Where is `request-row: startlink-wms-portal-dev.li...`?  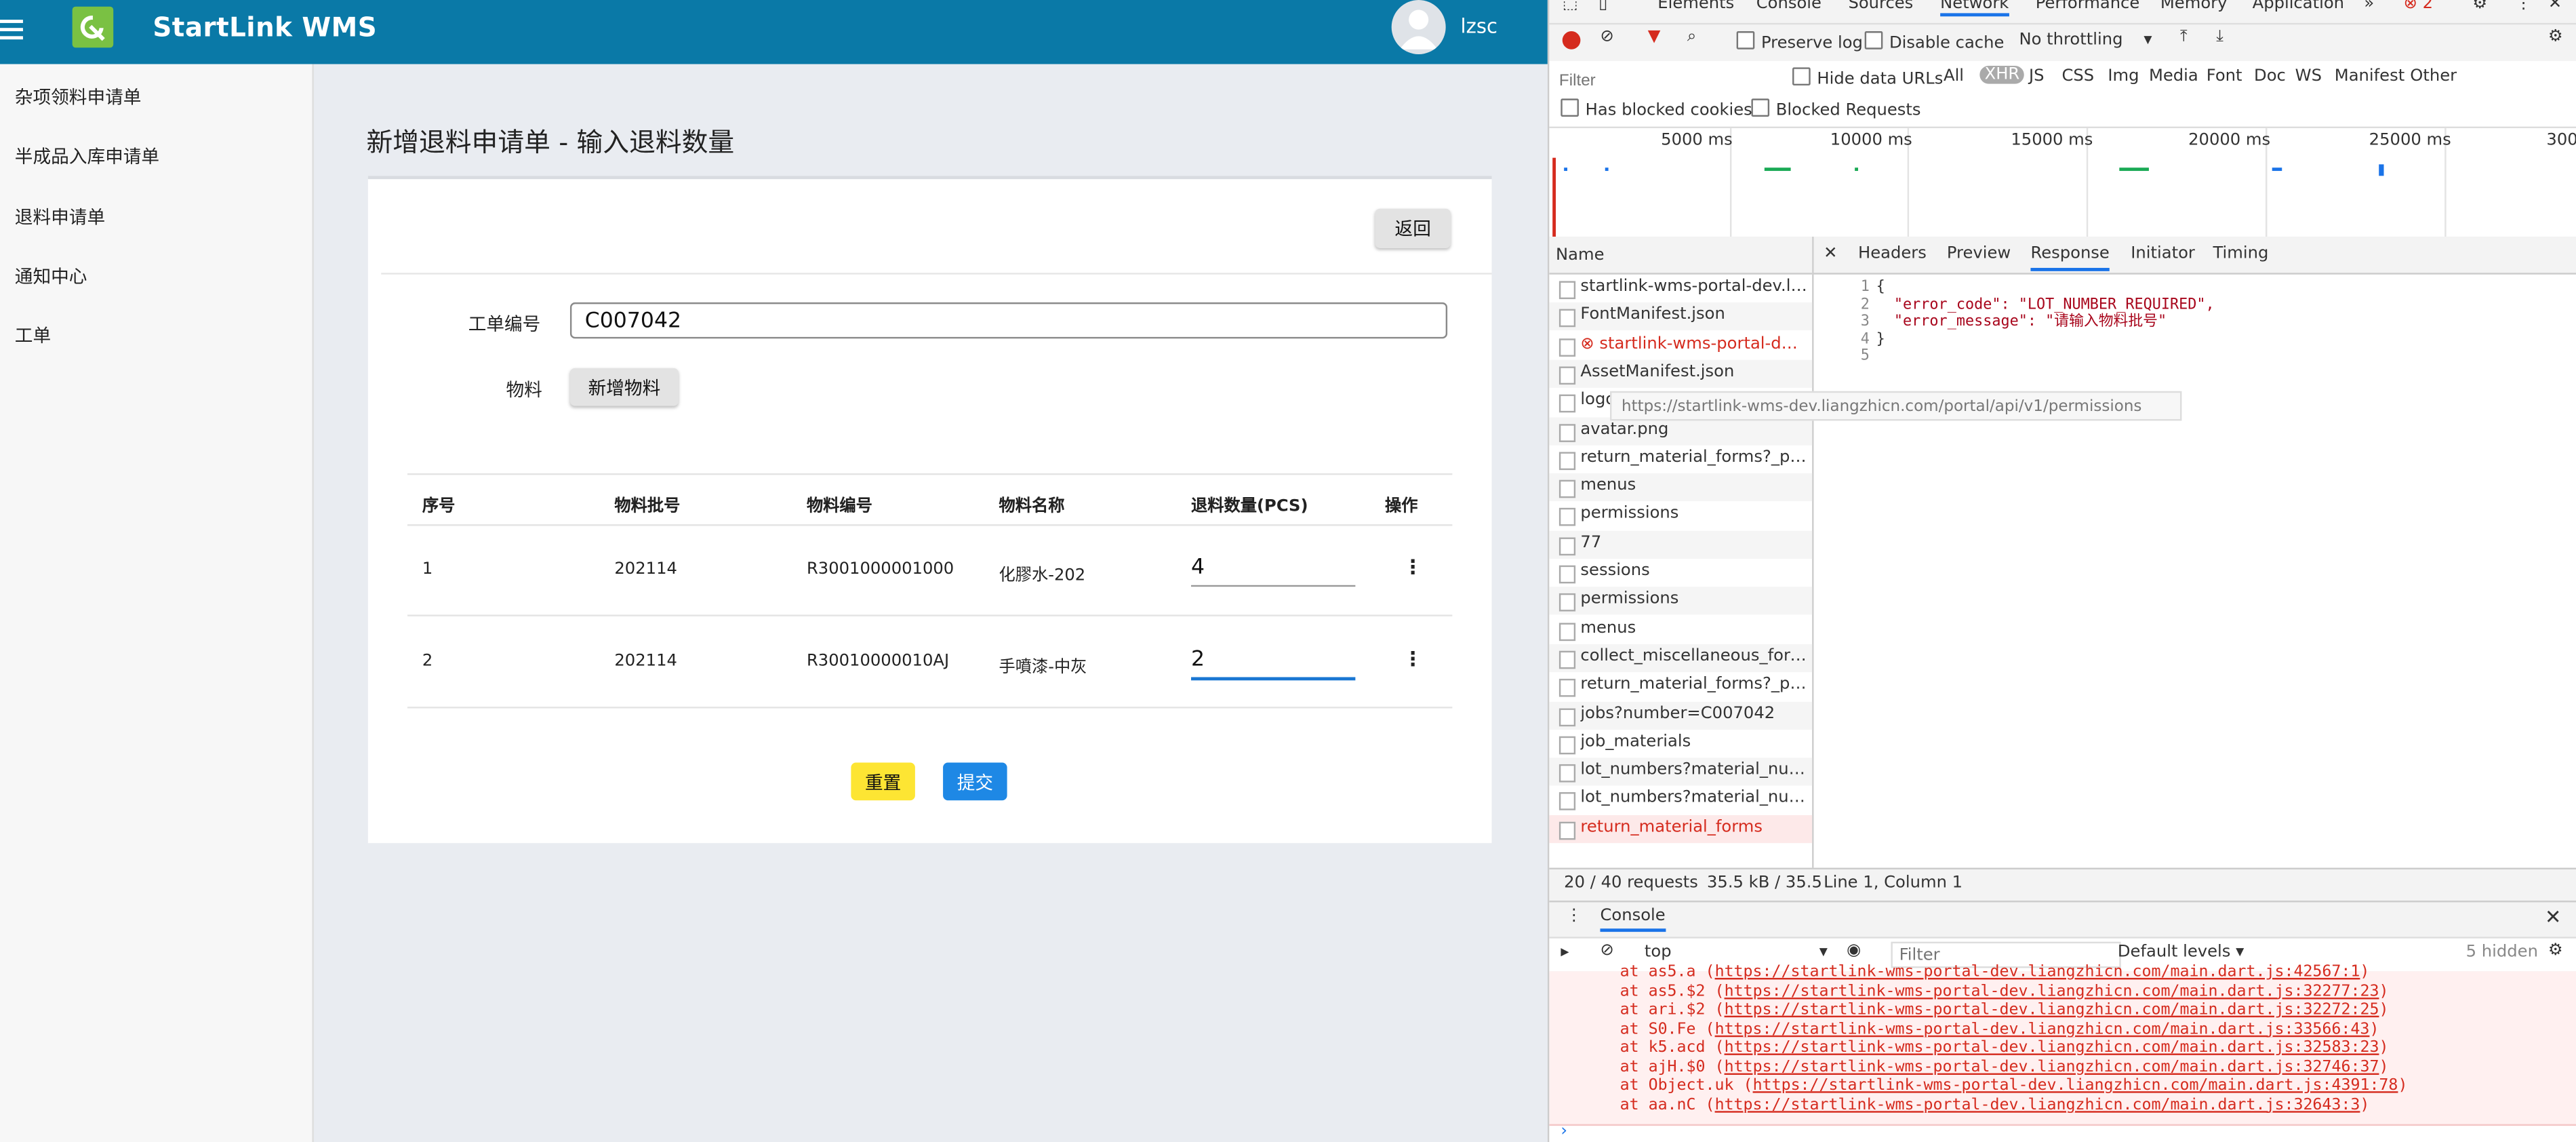 request-row: startlink-wms-portal-dev.li... is located at coordinates (1680, 289).